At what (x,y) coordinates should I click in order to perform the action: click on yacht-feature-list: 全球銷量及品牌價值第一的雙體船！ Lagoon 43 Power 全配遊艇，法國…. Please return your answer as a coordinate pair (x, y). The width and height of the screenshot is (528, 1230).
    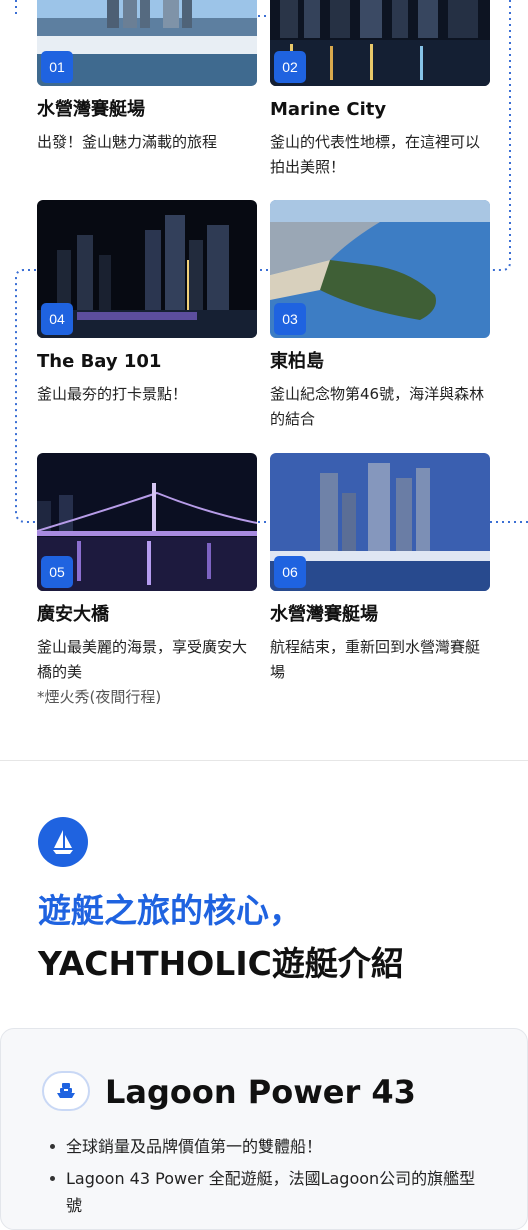
    Looking at the image, I should click on (268, 1178).